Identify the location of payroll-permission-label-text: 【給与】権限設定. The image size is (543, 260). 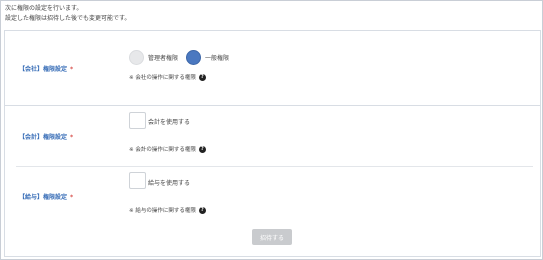
(43, 197).